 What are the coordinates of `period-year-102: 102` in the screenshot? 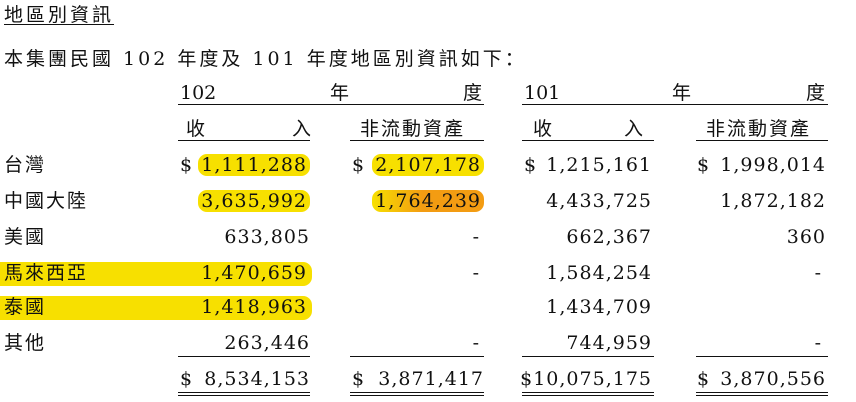 It's located at (198, 93).